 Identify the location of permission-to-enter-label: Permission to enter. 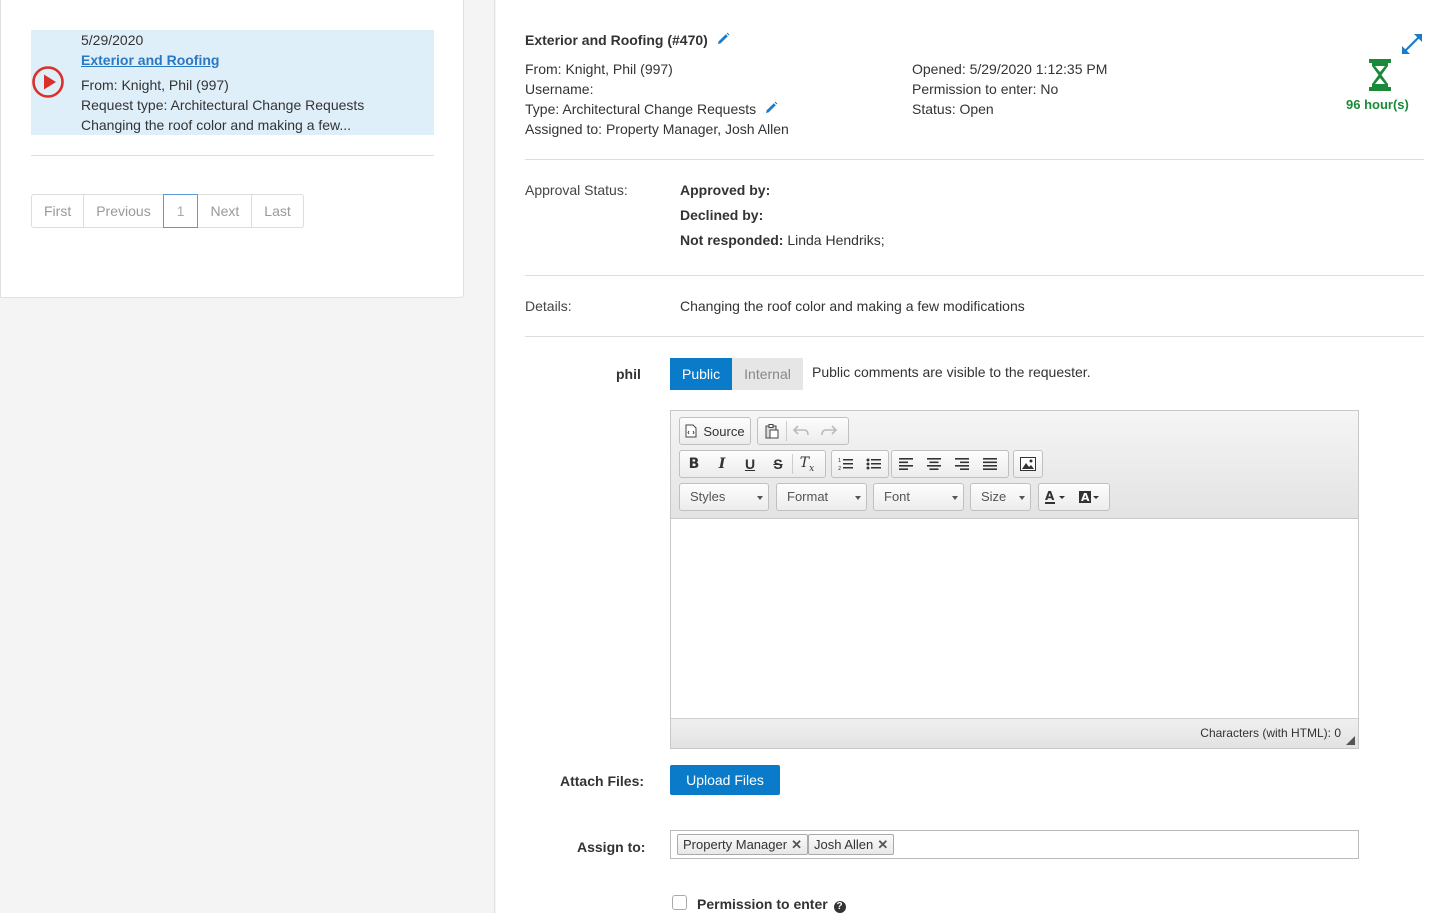
(762, 904).